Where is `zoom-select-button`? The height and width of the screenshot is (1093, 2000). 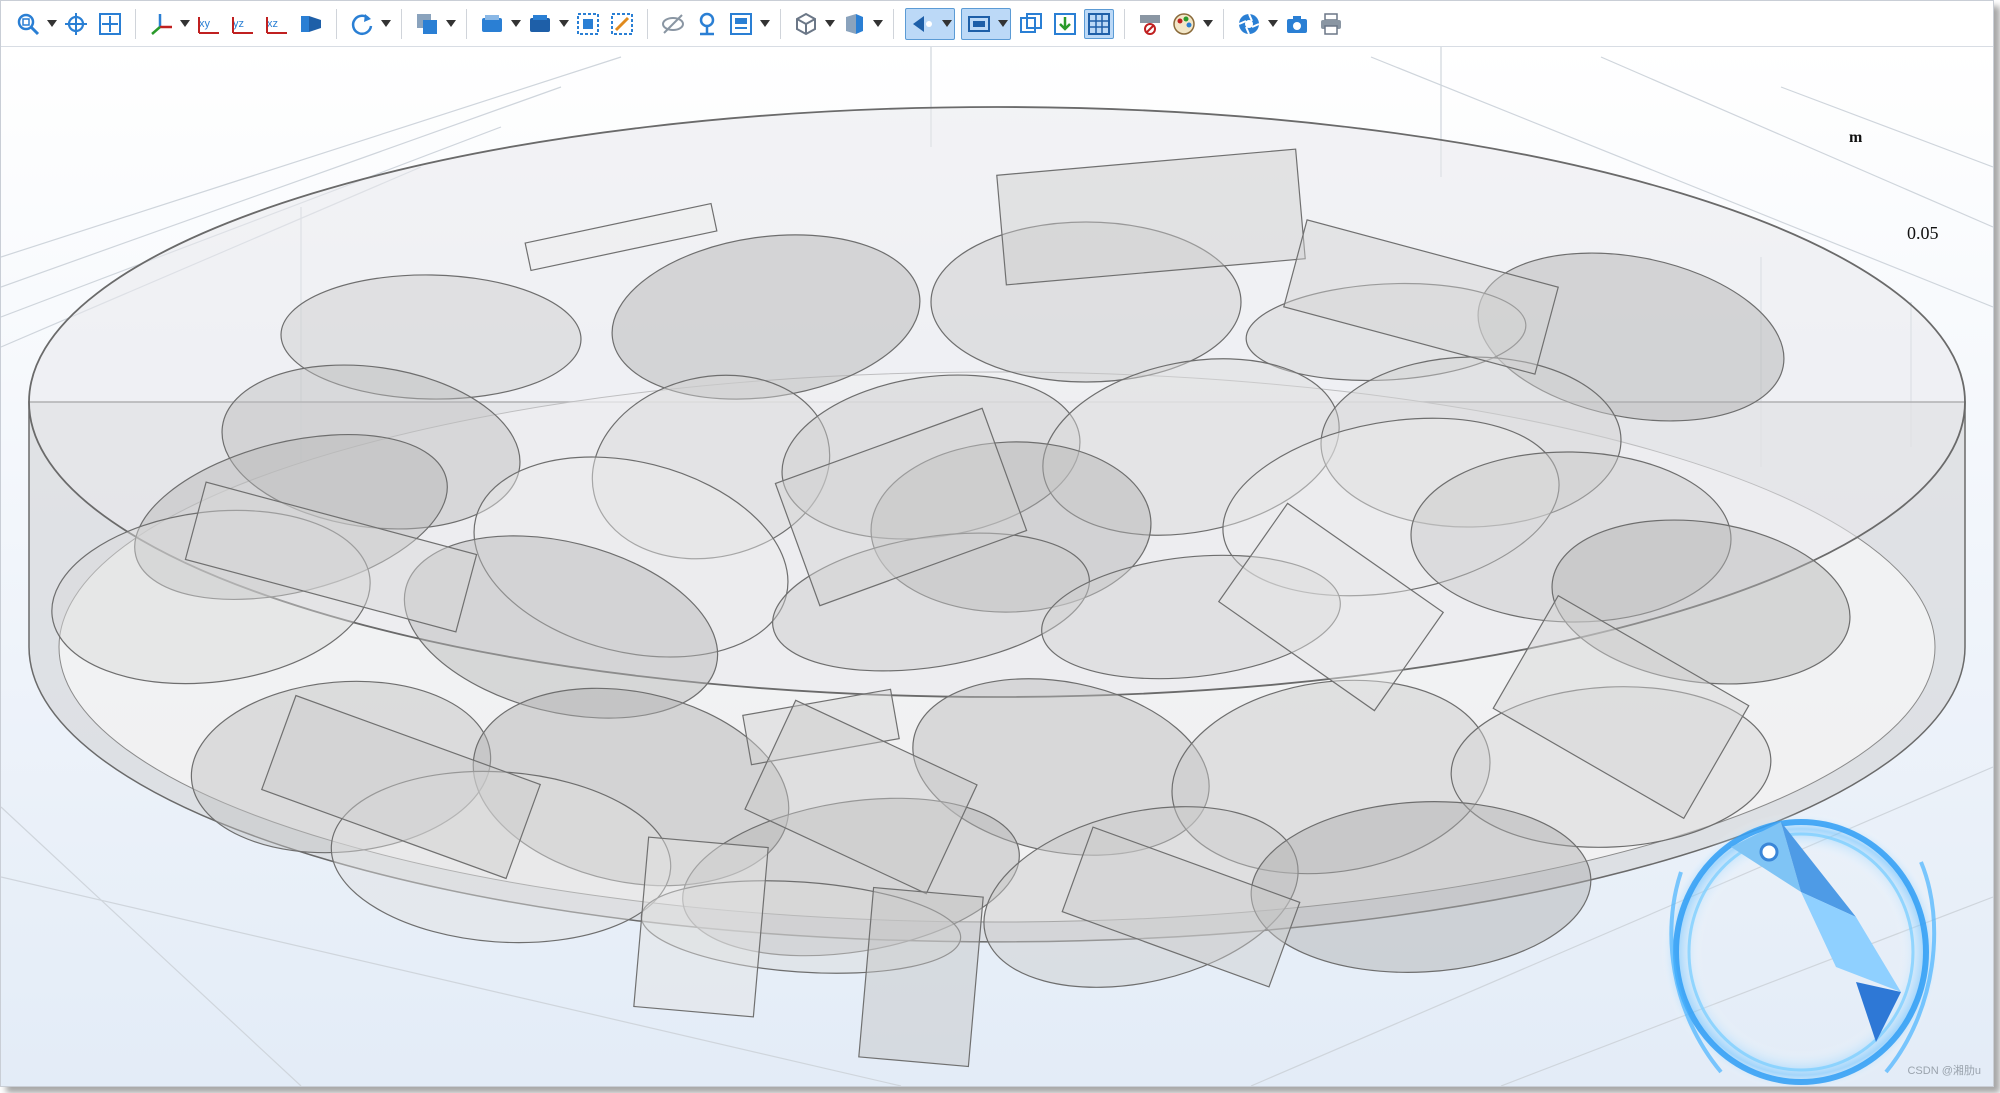 zoom-select-button is located at coordinates (588, 24).